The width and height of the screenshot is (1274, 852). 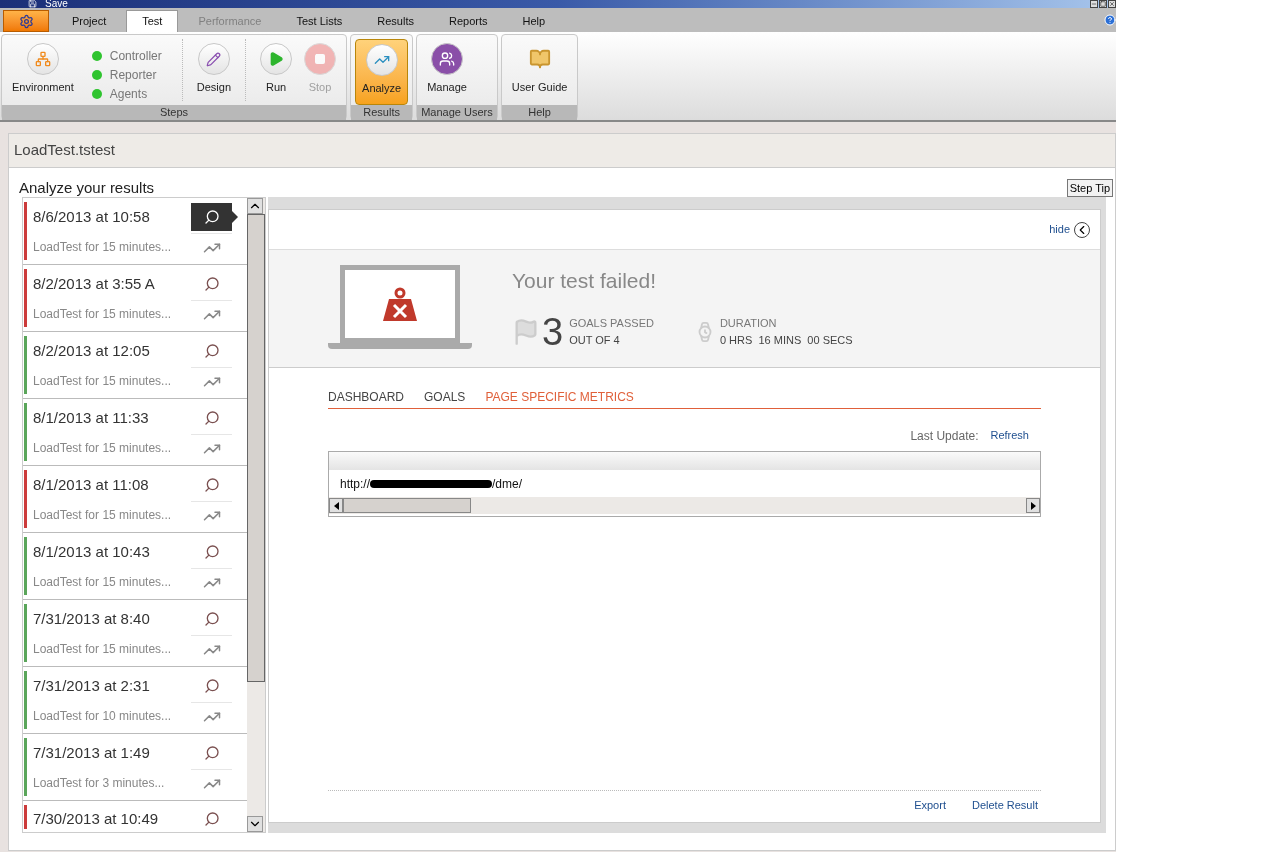 I want to click on result-item: 7/30/2013 at 10:49, so click(x=135, y=817).